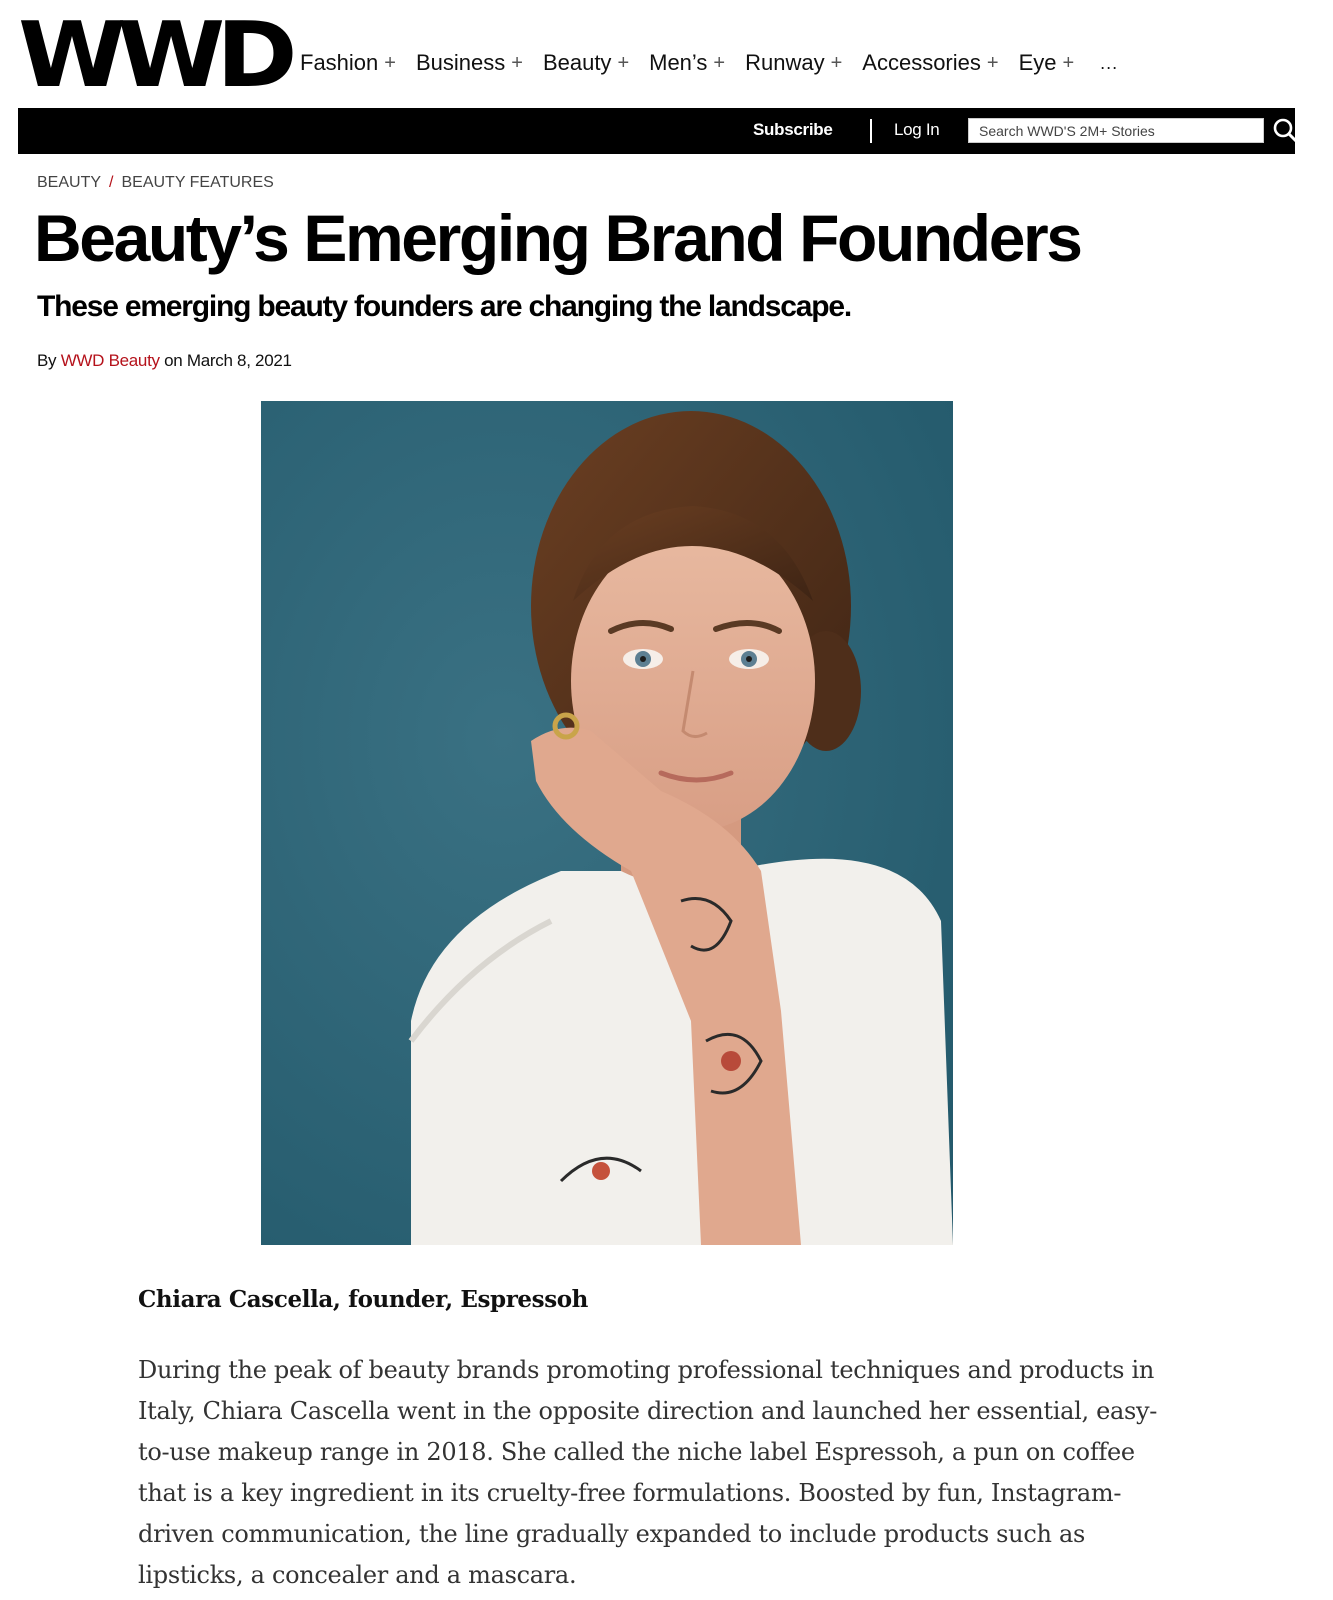 The height and width of the screenshot is (1600, 1333). I want to click on subscribe-link: Subscribe, so click(793, 130).